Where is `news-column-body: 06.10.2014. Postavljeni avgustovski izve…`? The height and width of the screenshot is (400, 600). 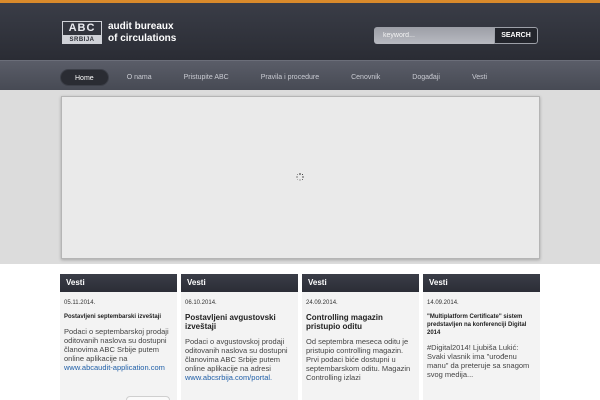
news-column-body: 06.10.2014. Postavljeni avgustovski izve… is located at coordinates (239, 346).